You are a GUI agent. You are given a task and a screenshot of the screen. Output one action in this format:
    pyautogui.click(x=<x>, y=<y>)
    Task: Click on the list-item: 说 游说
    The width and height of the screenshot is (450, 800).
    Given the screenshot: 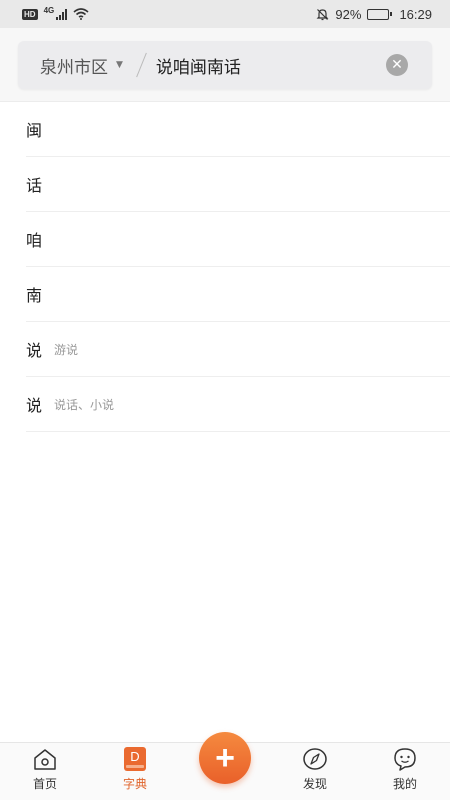 What is the action you would take?
    pyautogui.click(x=238, y=349)
    